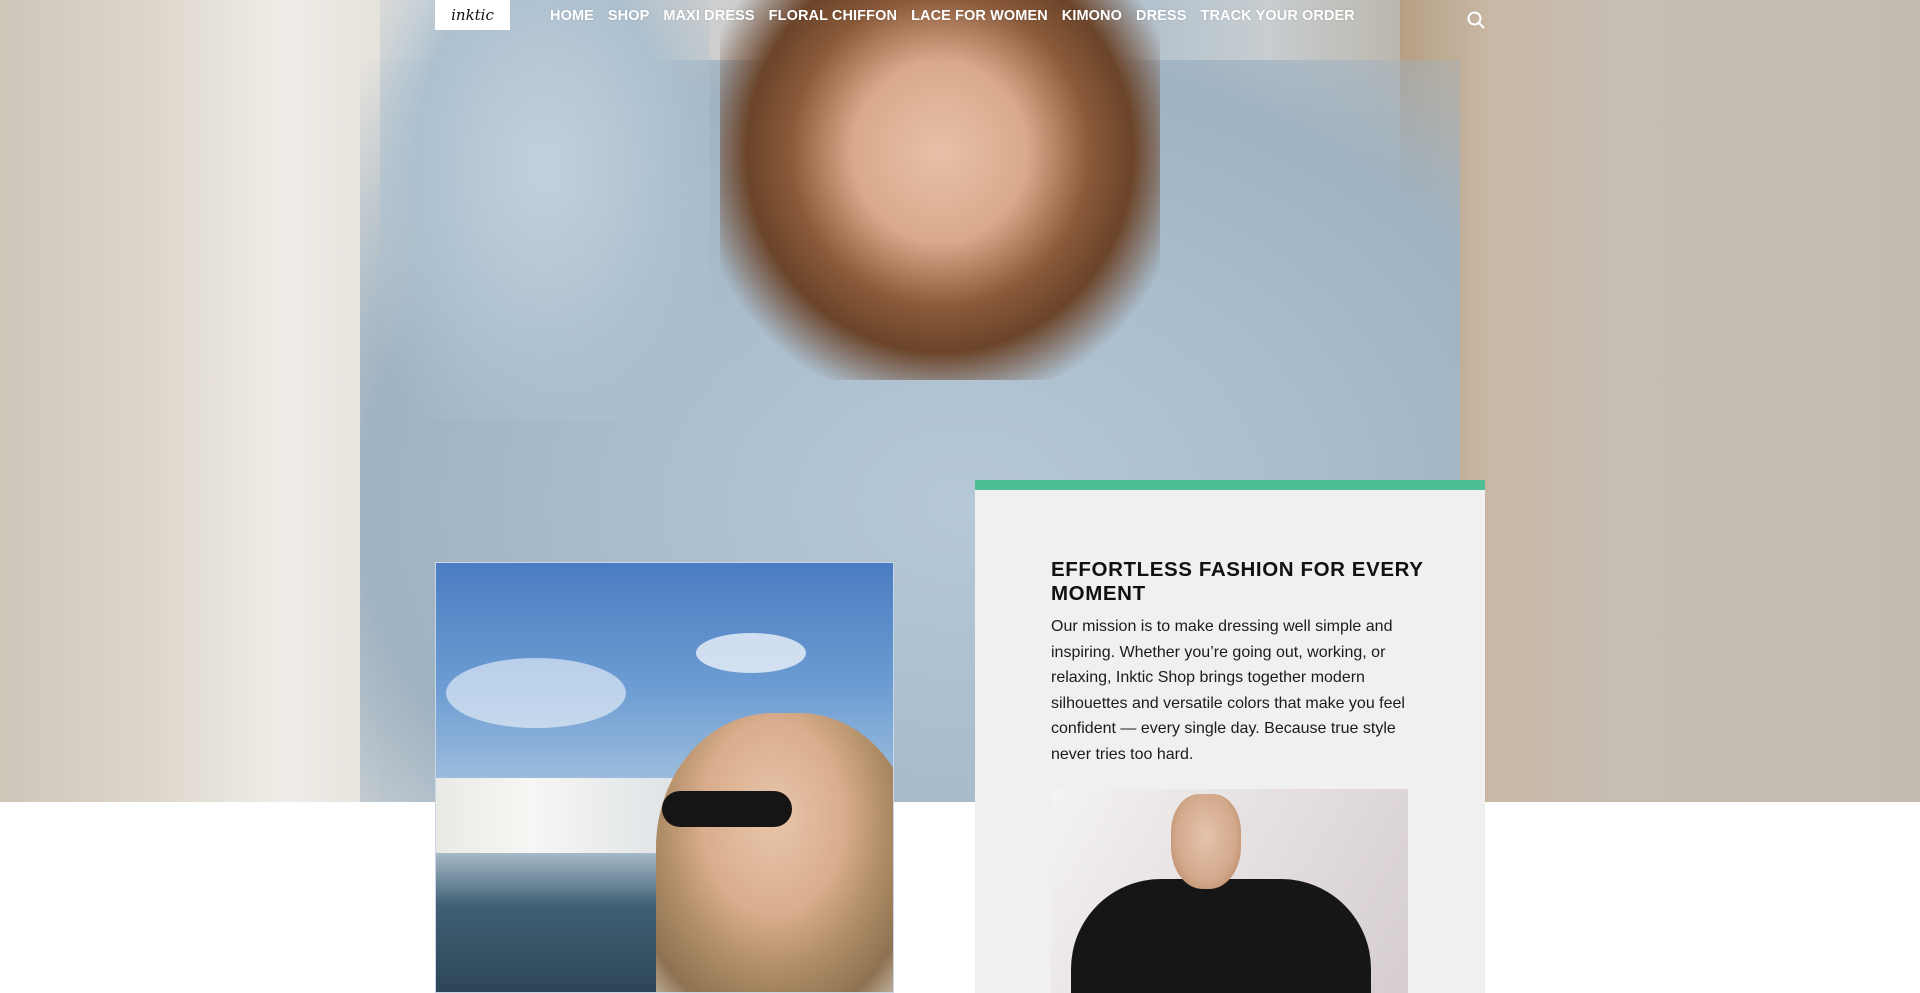 The width and height of the screenshot is (1920, 993). Describe the element at coordinates (1206, 841) in the screenshot. I see `photo-model-face` at that location.